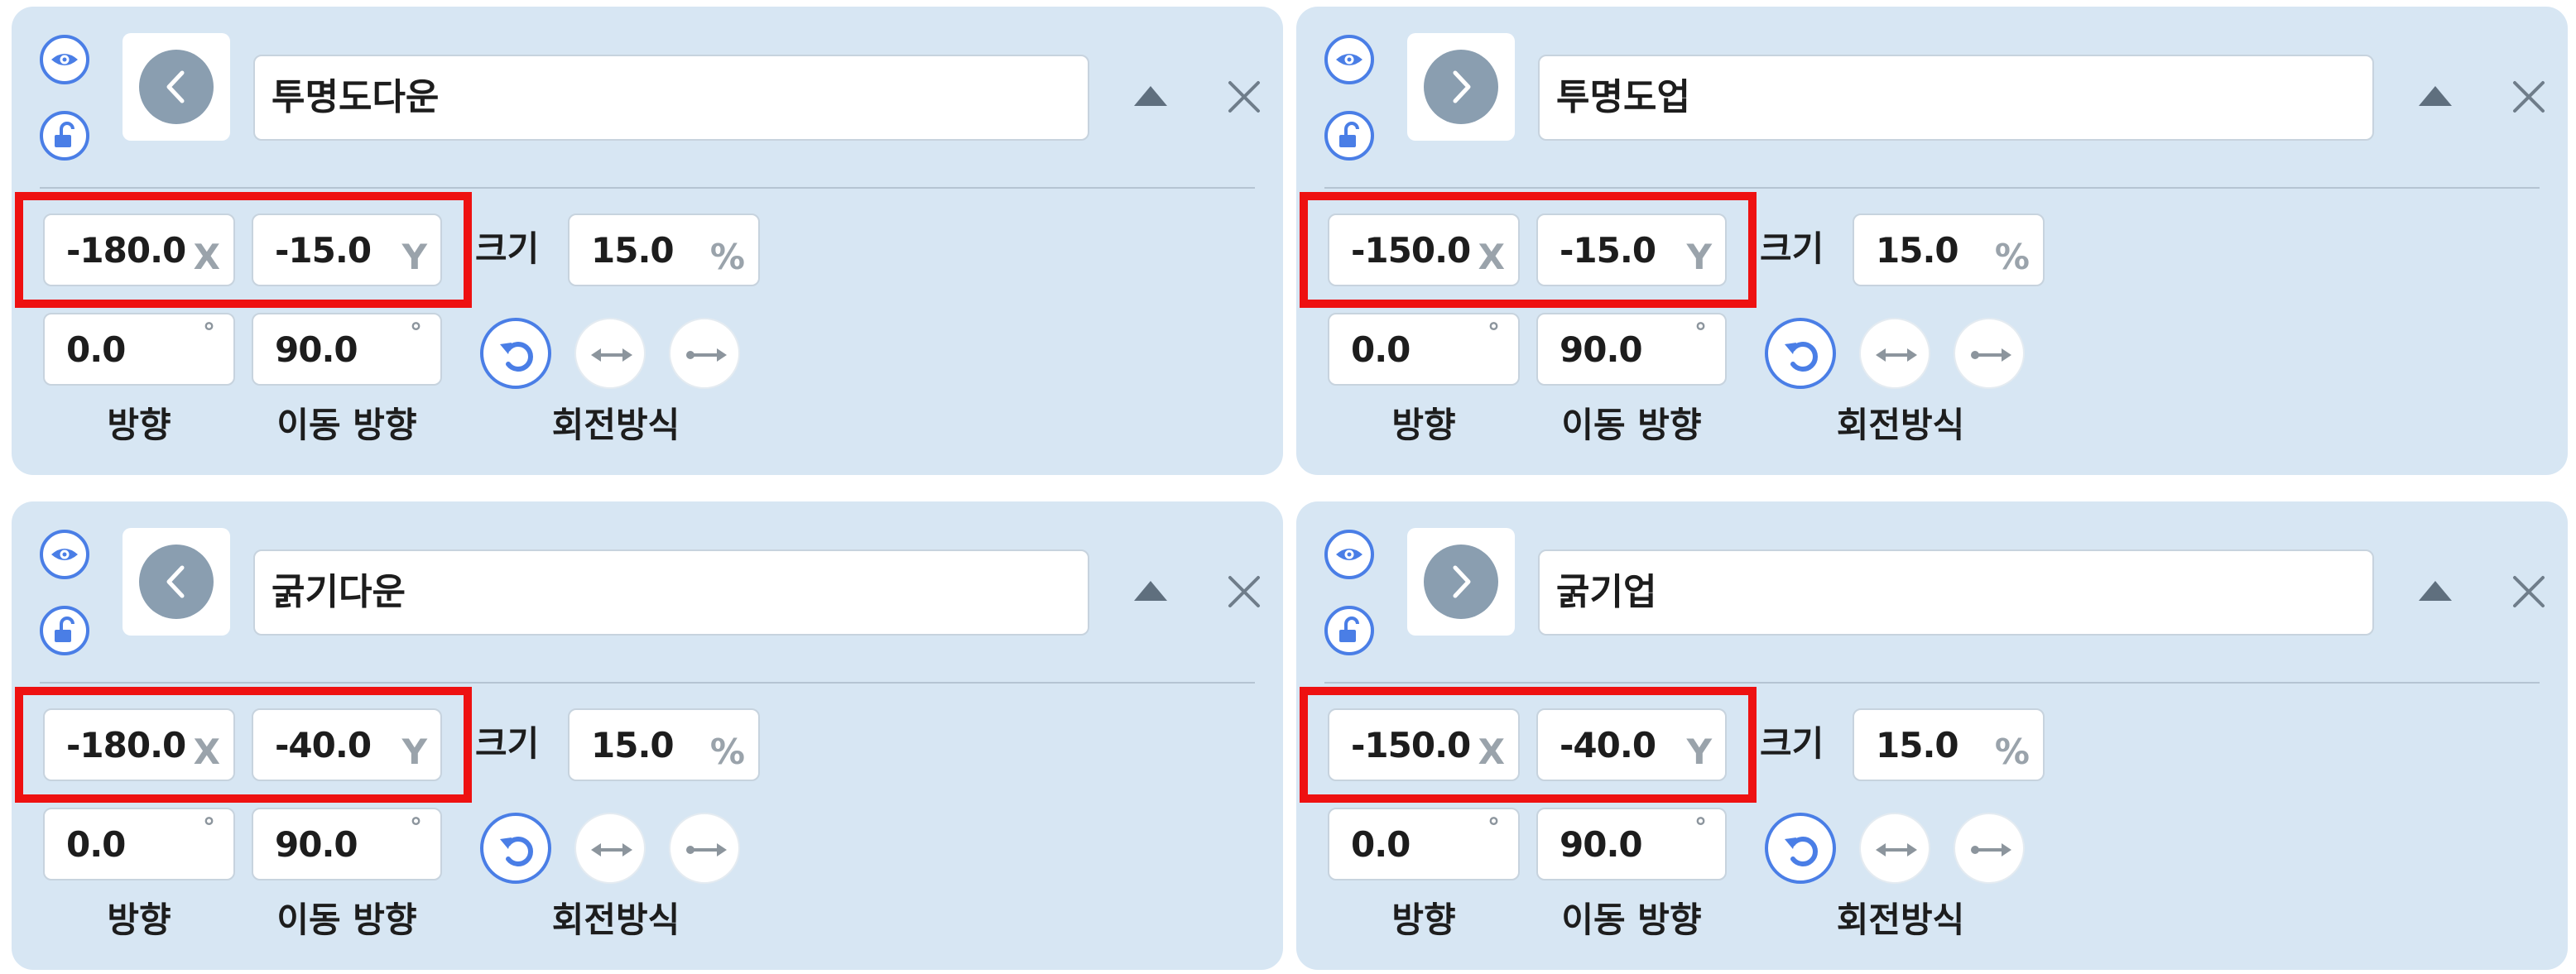 This screenshot has width=2576, height=974. Describe the element at coordinates (671, 98) in the screenshot. I see `object-name-input: 투명도다운` at that location.